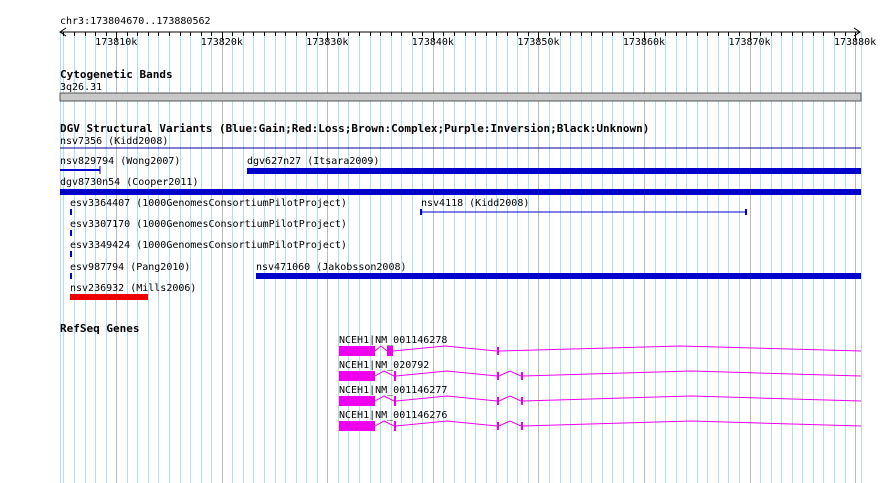 This screenshot has height=483, width=890. What do you see at coordinates (222, 42) in the screenshot?
I see `ruler-tick-label: 173820k` at bounding box center [222, 42].